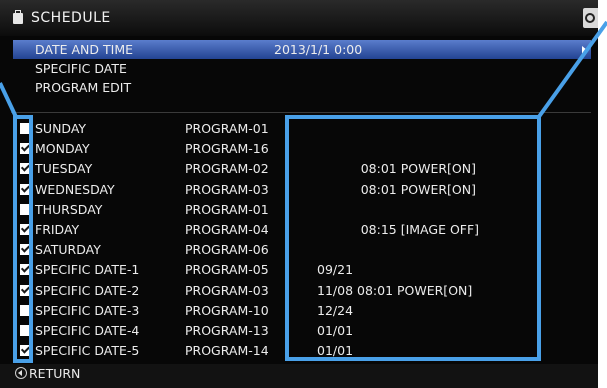  What do you see at coordinates (87, 270) in the screenshot?
I see `schedule-day-label: SPECIFIC DATE-1` at bounding box center [87, 270].